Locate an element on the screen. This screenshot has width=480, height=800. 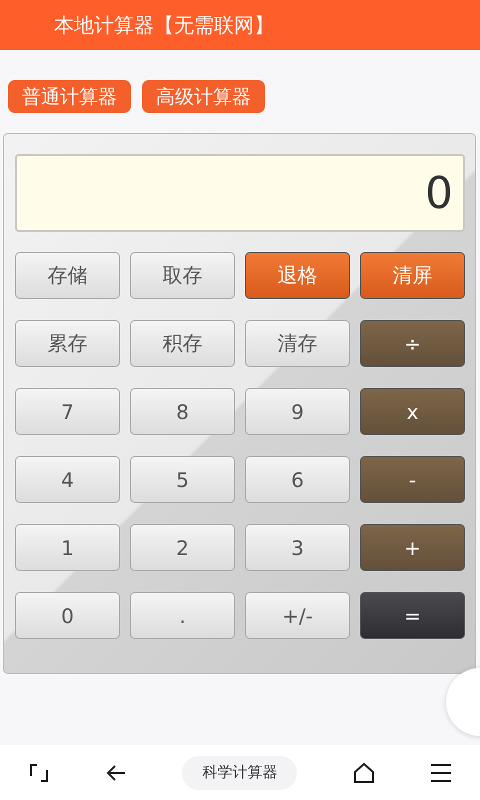
calculator-key: 8 is located at coordinates (182, 411).